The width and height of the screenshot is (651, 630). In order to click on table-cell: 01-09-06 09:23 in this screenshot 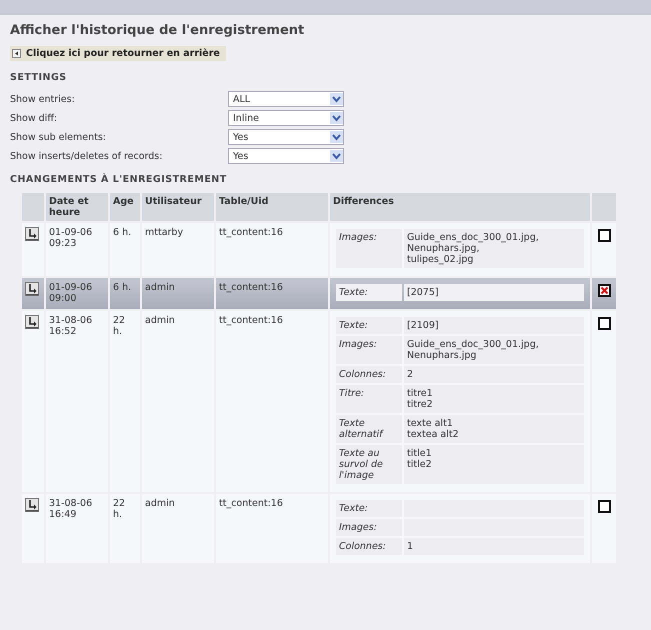, I will do `click(77, 249)`.